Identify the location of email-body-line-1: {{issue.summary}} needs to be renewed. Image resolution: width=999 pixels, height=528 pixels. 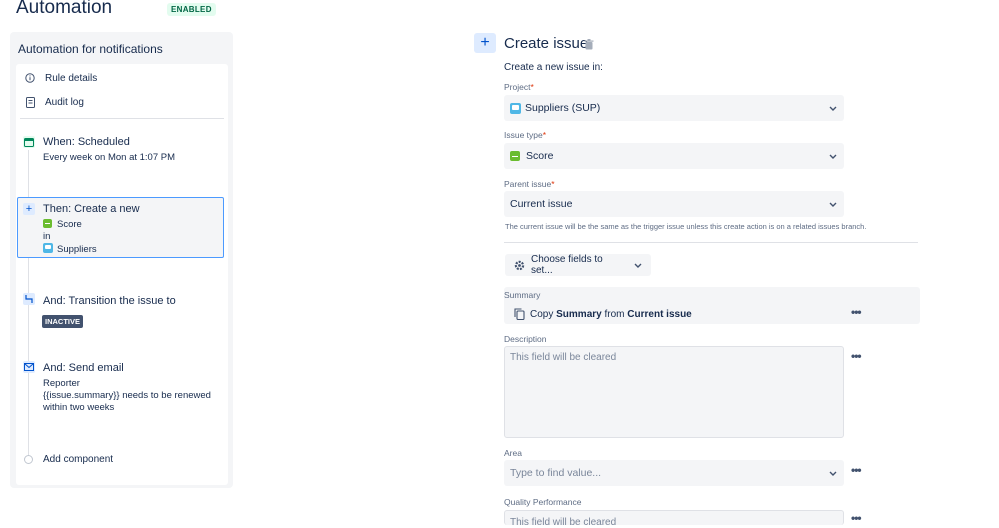
(127, 395).